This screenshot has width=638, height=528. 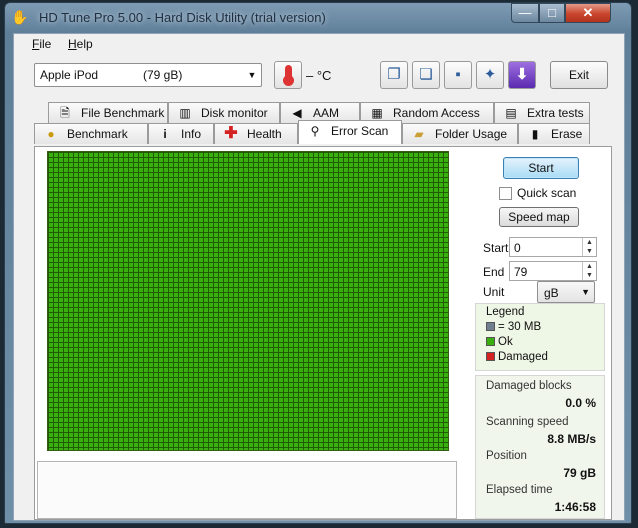 What do you see at coordinates (529, 386) in the screenshot?
I see `damaged-blocks-label: Damaged blocks` at bounding box center [529, 386].